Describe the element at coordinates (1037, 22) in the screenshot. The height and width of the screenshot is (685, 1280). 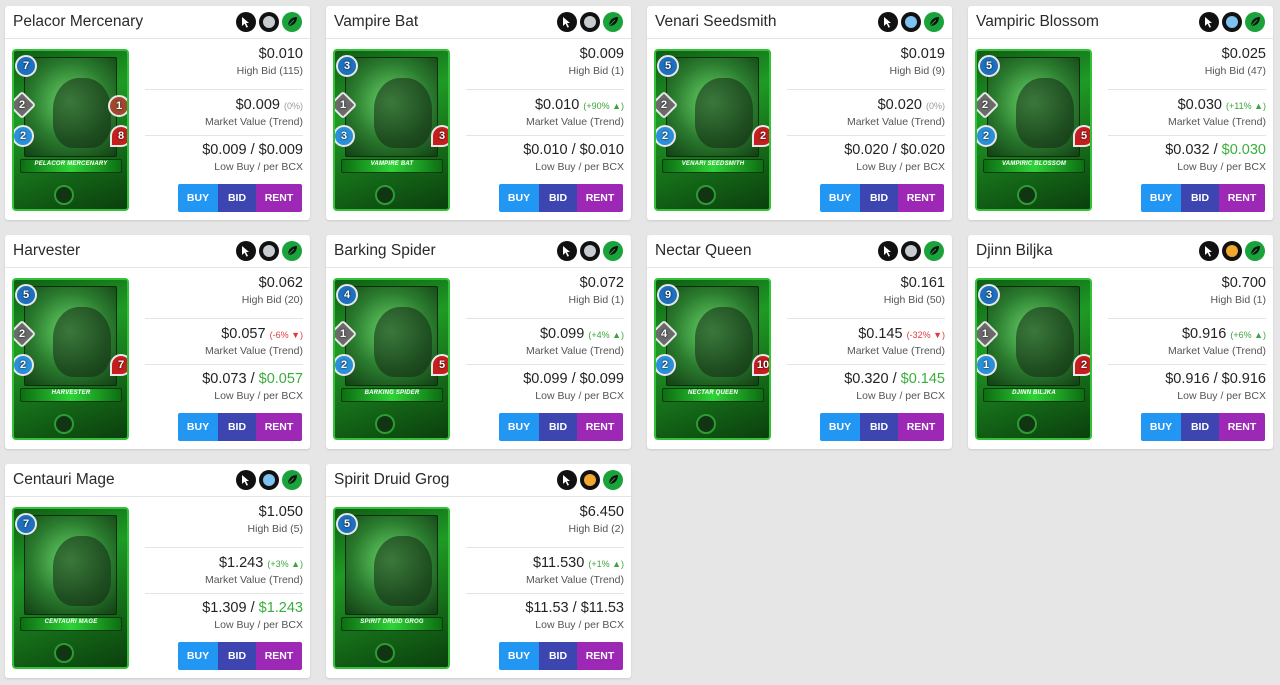
I see `card-title: Vampiric Blossom` at that location.